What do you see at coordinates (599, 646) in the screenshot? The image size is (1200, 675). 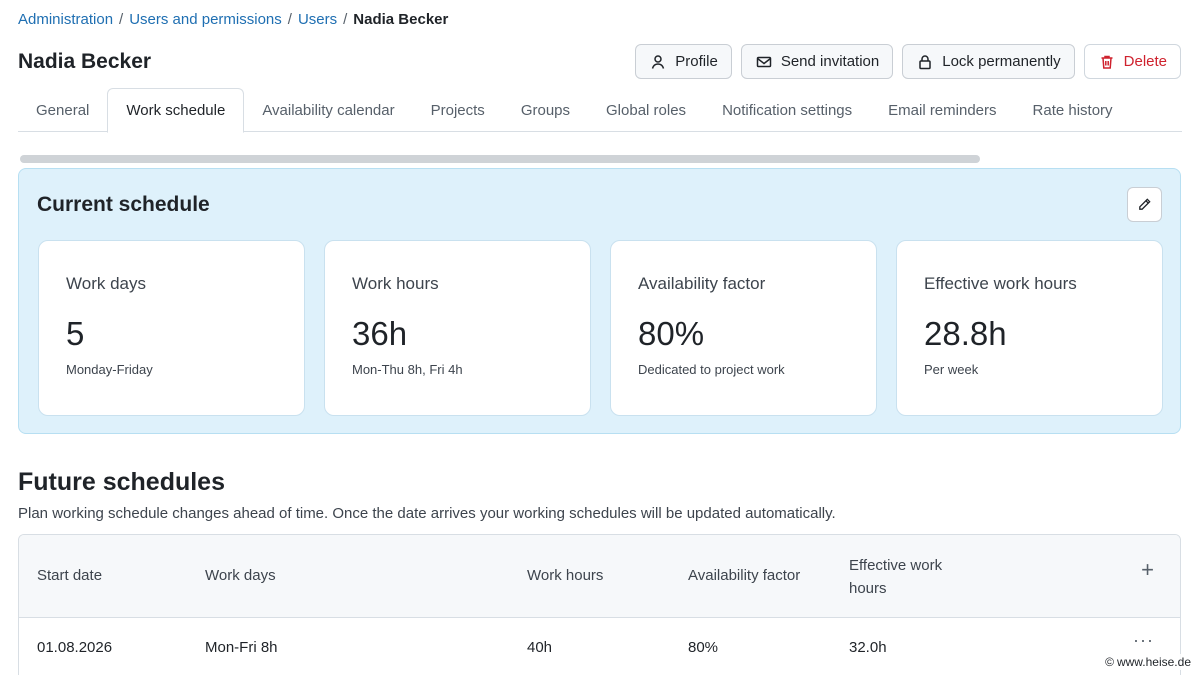 I see `table-row: 01.08.2026 Mon-Fri 8h 40h 80% 32.0h ···` at bounding box center [599, 646].